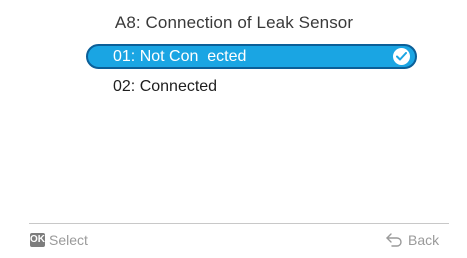 This screenshot has width=467, height=258. What do you see at coordinates (394, 242) in the screenshot?
I see `return-arrow-icon` at bounding box center [394, 242].